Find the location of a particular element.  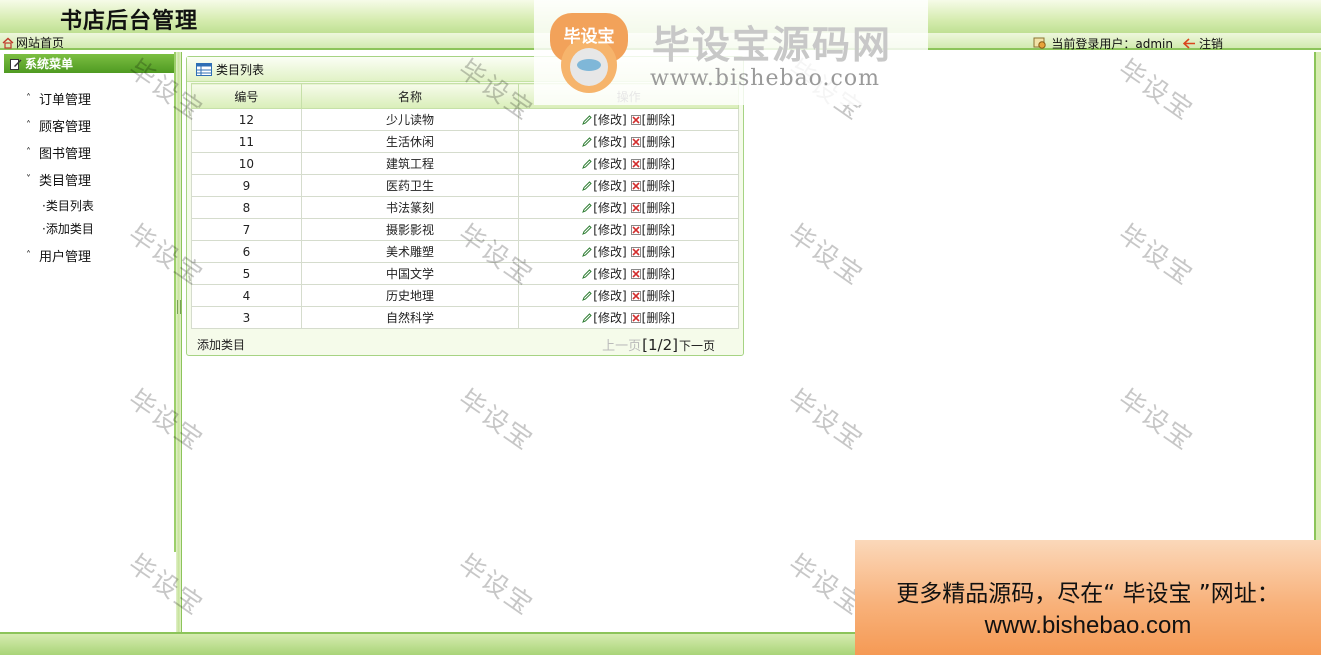

logout-link: 注销 is located at coordinates (1202, 43).